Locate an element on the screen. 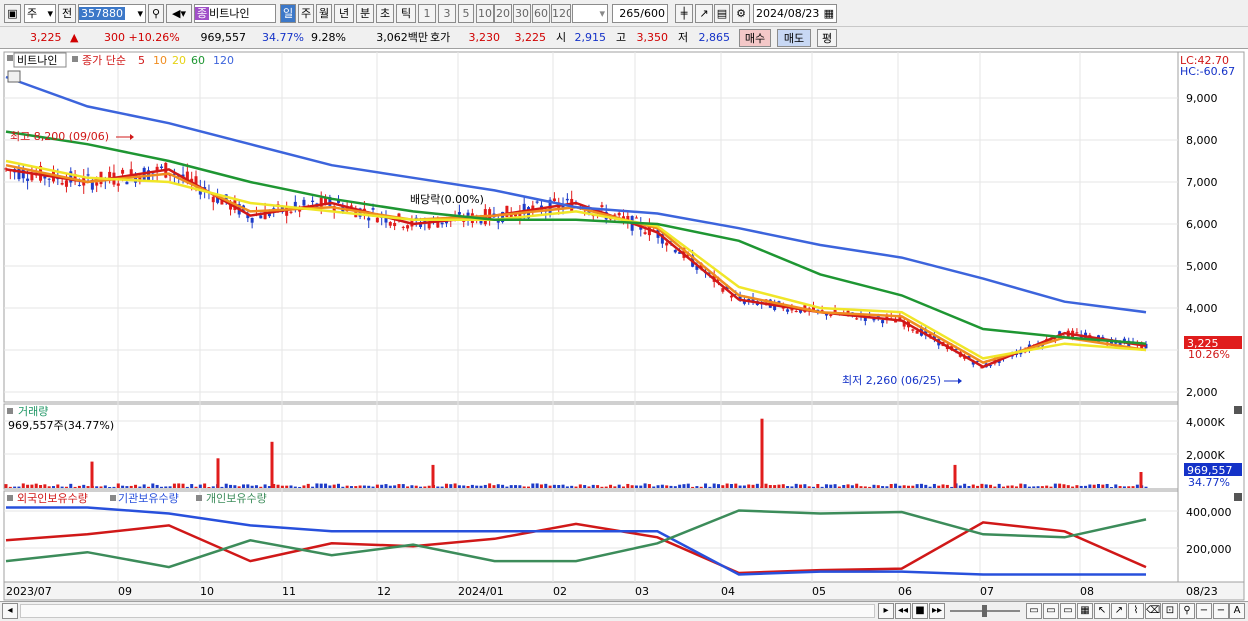  eval-button: 평 is located at coordinates (827, 38).